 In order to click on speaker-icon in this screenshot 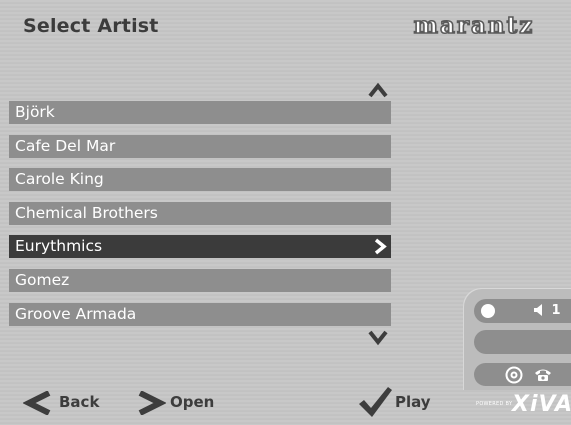, I will do `click(538, 310)`.